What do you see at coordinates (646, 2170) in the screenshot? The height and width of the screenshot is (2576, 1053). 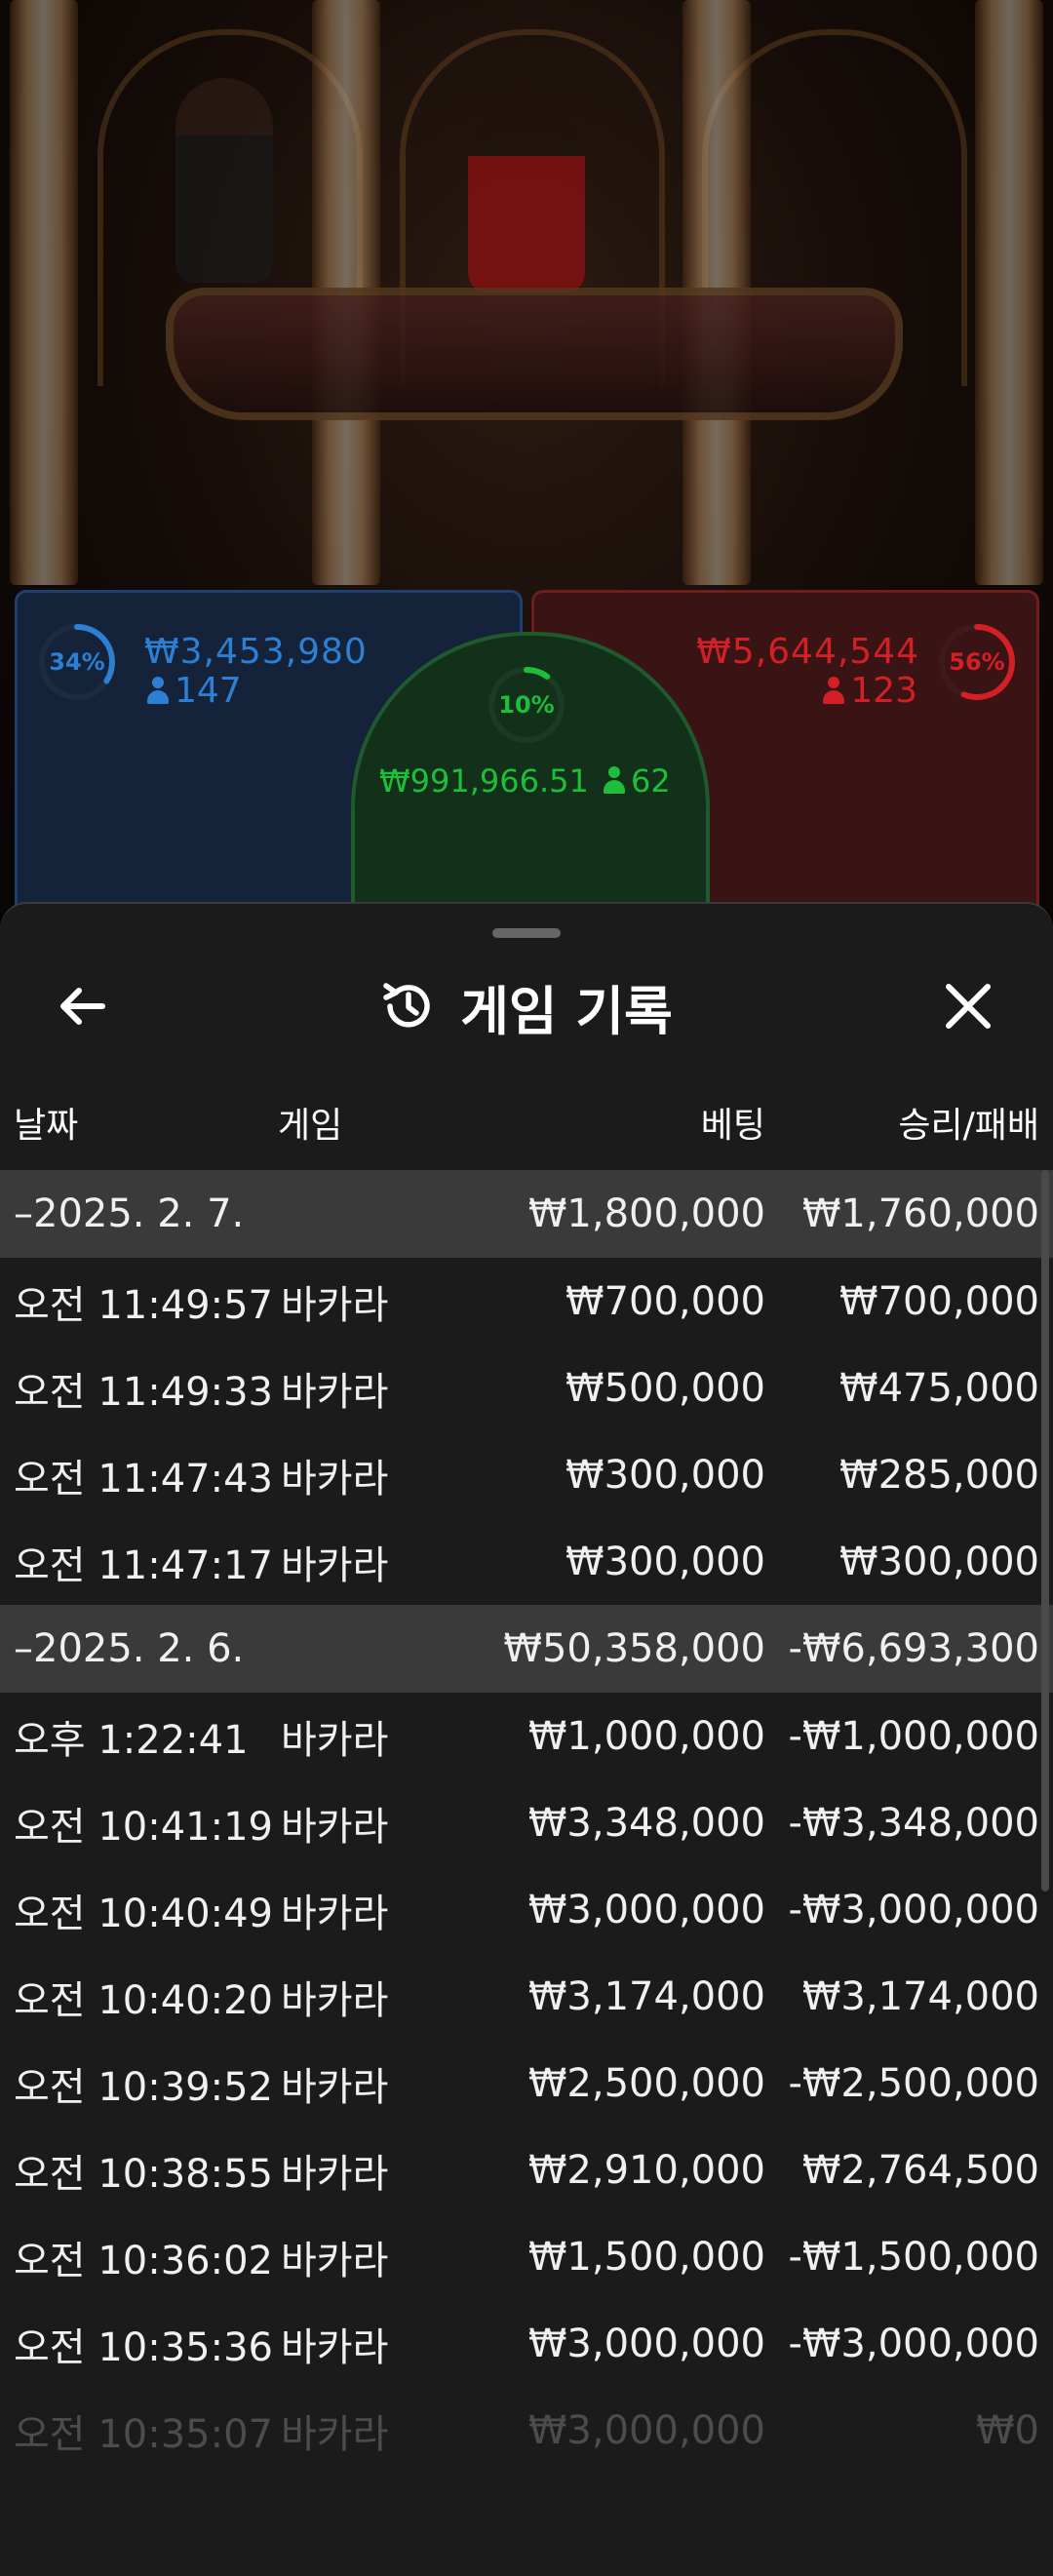 I see `row-bet: ₩2,910,000` at bounding box center [646, 2170].